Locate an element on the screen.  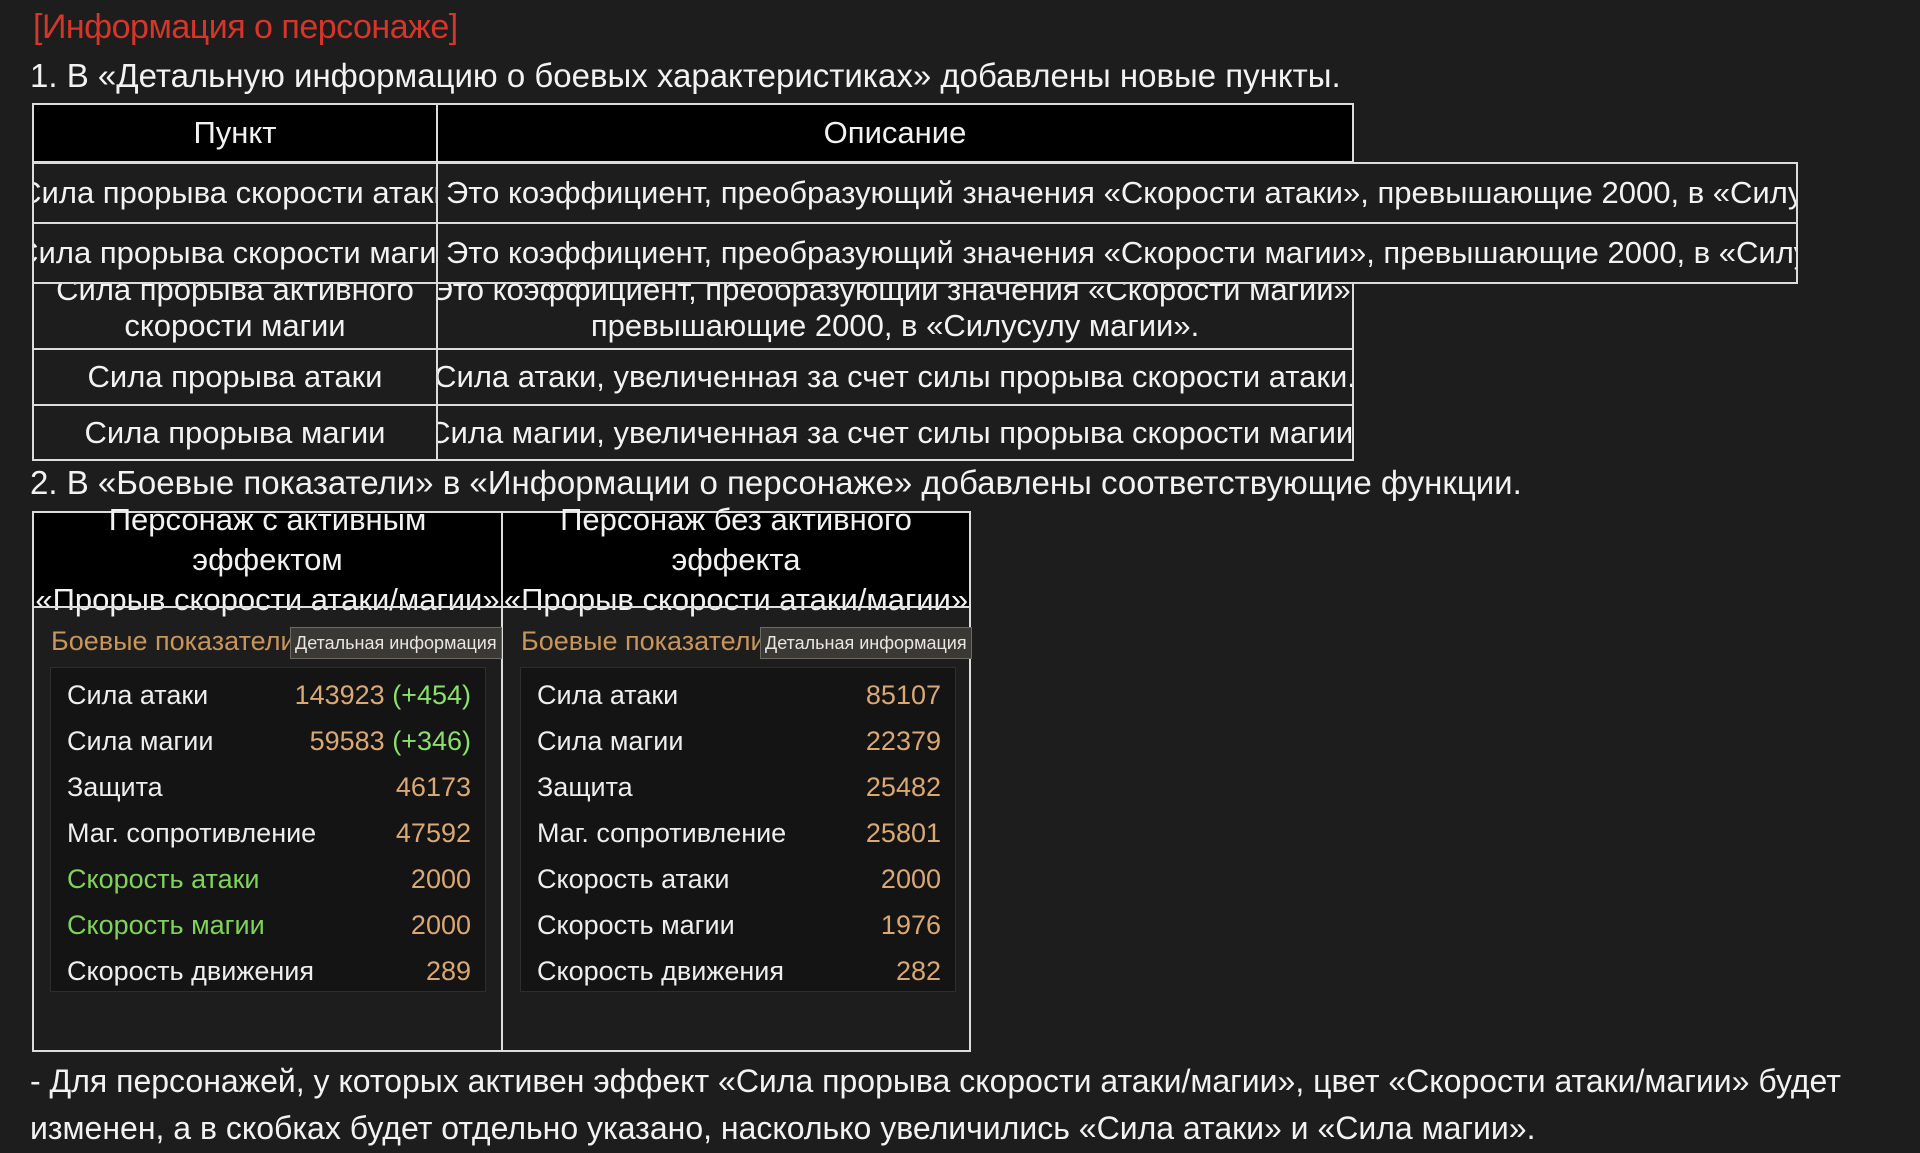
stat-row: Сила атаки 85107 is located at coordinates (738, 697).